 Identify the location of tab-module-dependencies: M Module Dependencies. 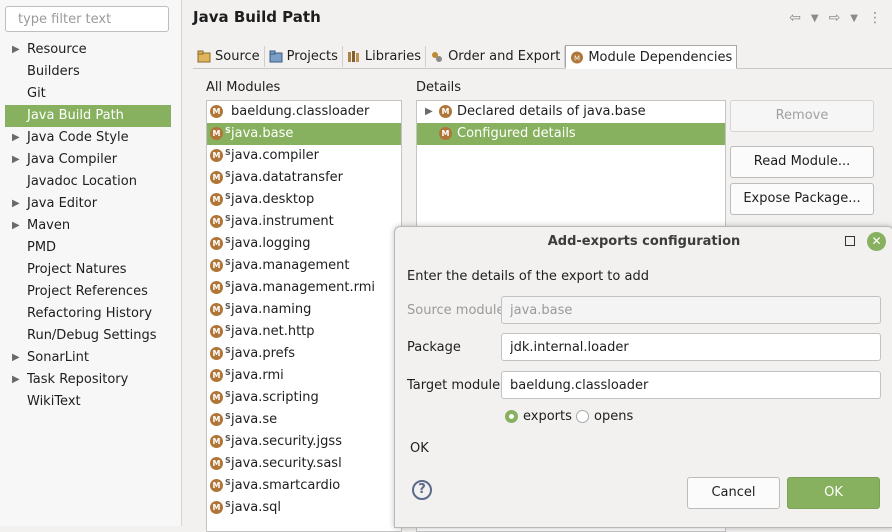
(651, 57).